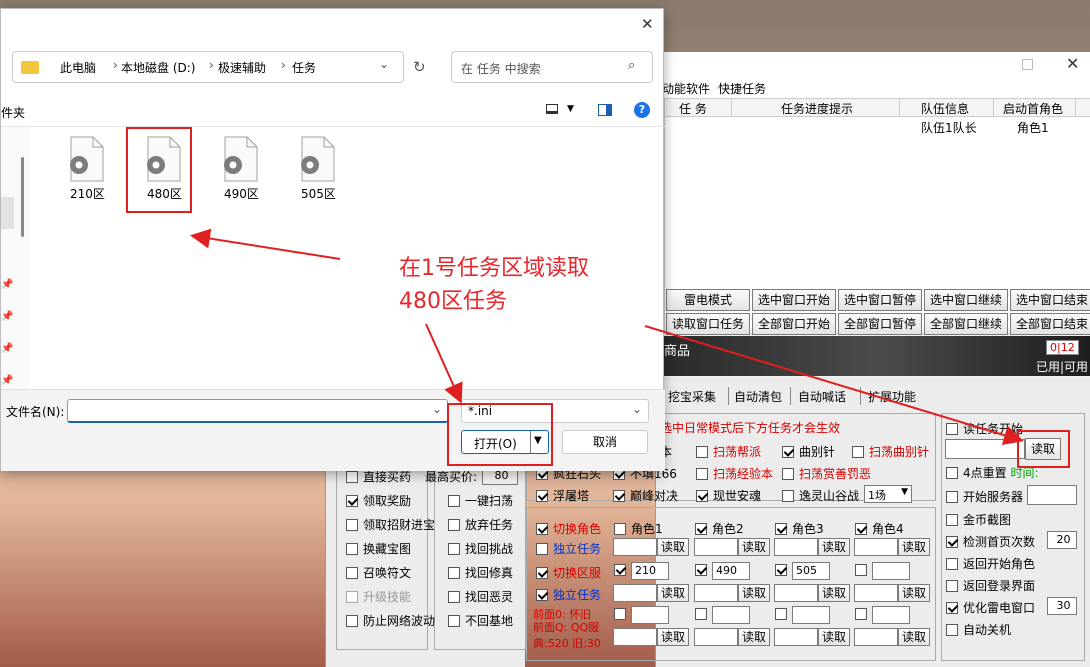 The height and width of the screenshot is (667, 1090). Describe the element at coordinates (799, 528) in the screenshot. I see `role-3: 角色3` at that location.